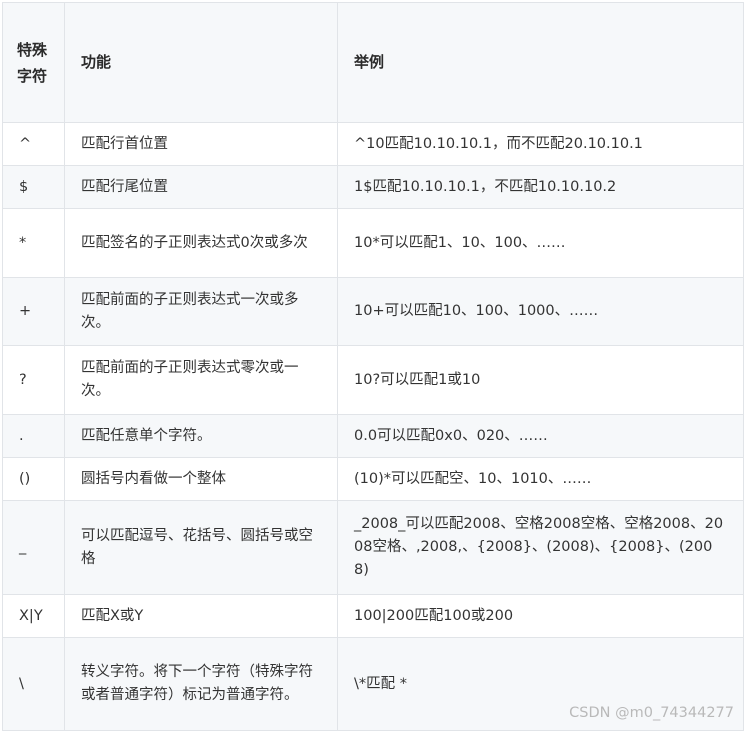 The image size is (748, 731). What do you see at coordinates (33, 144) in the screenshot?
I see `cell-char: ^` at bounding box center [33, 144].